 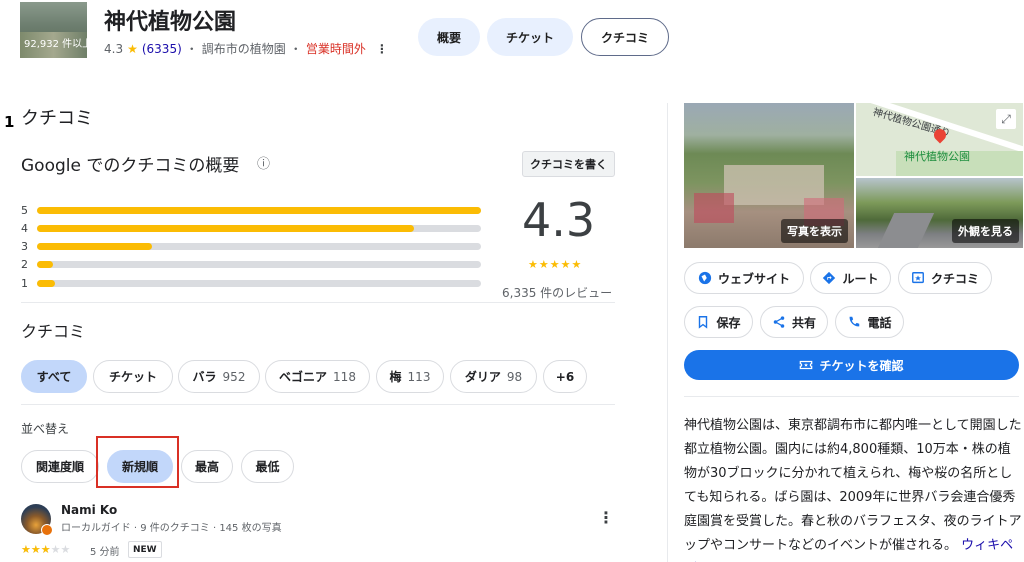 I want to click on place-title: 神代植物公園, so click(x=170, y=22).